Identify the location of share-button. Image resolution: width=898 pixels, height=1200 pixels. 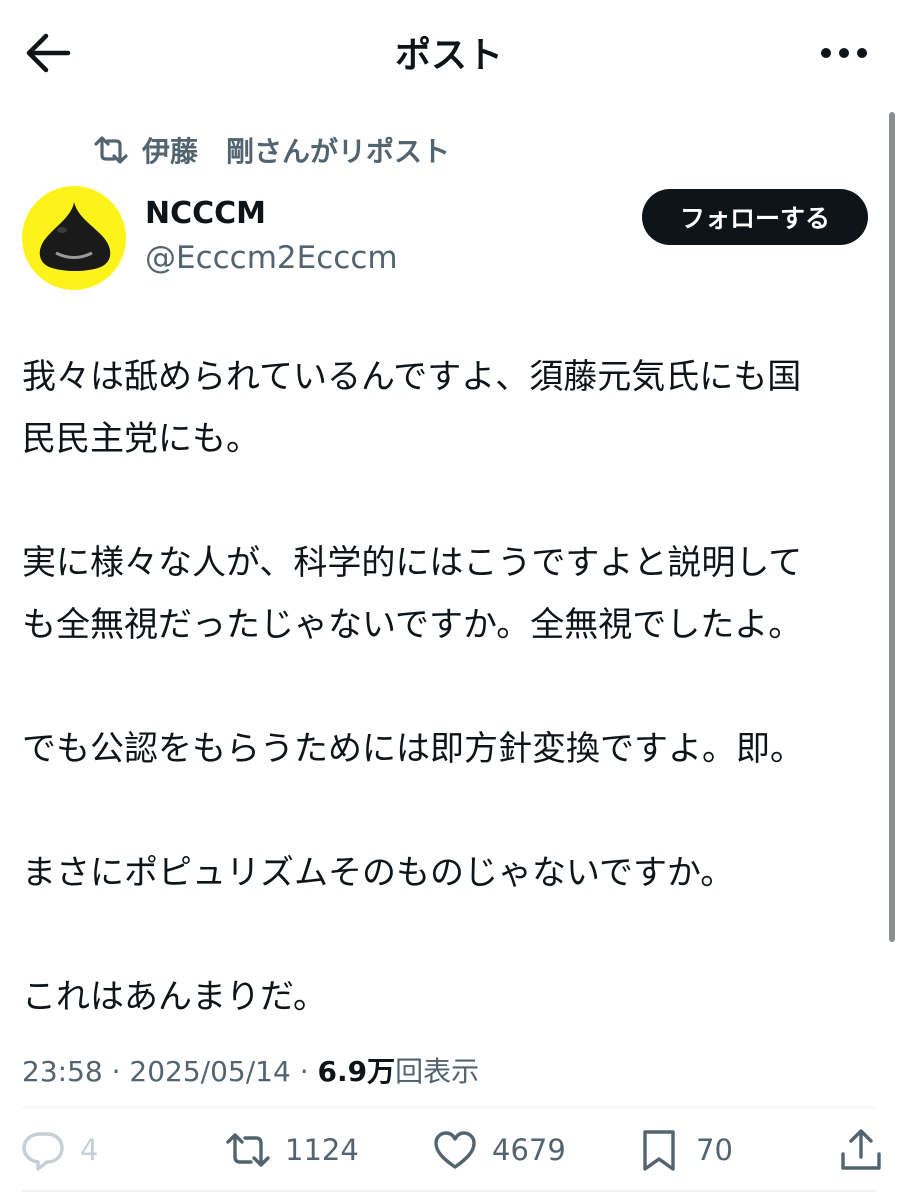
(861, 1150).